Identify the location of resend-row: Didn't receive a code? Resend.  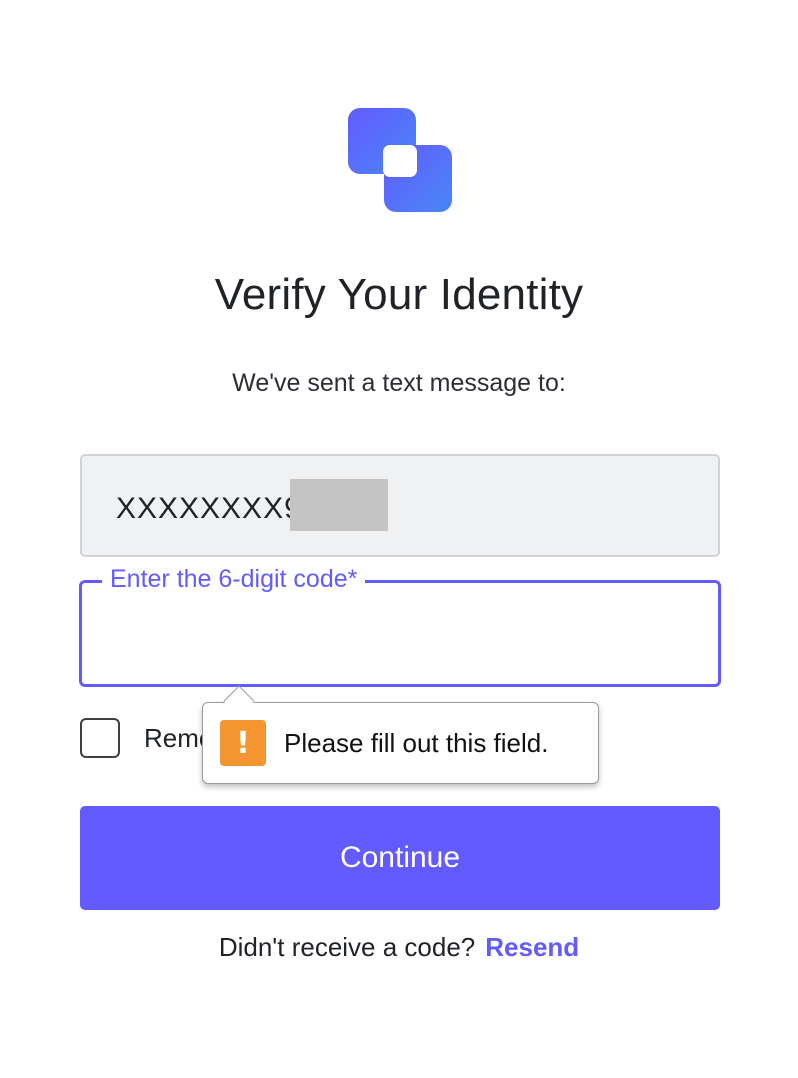
(399, 947).